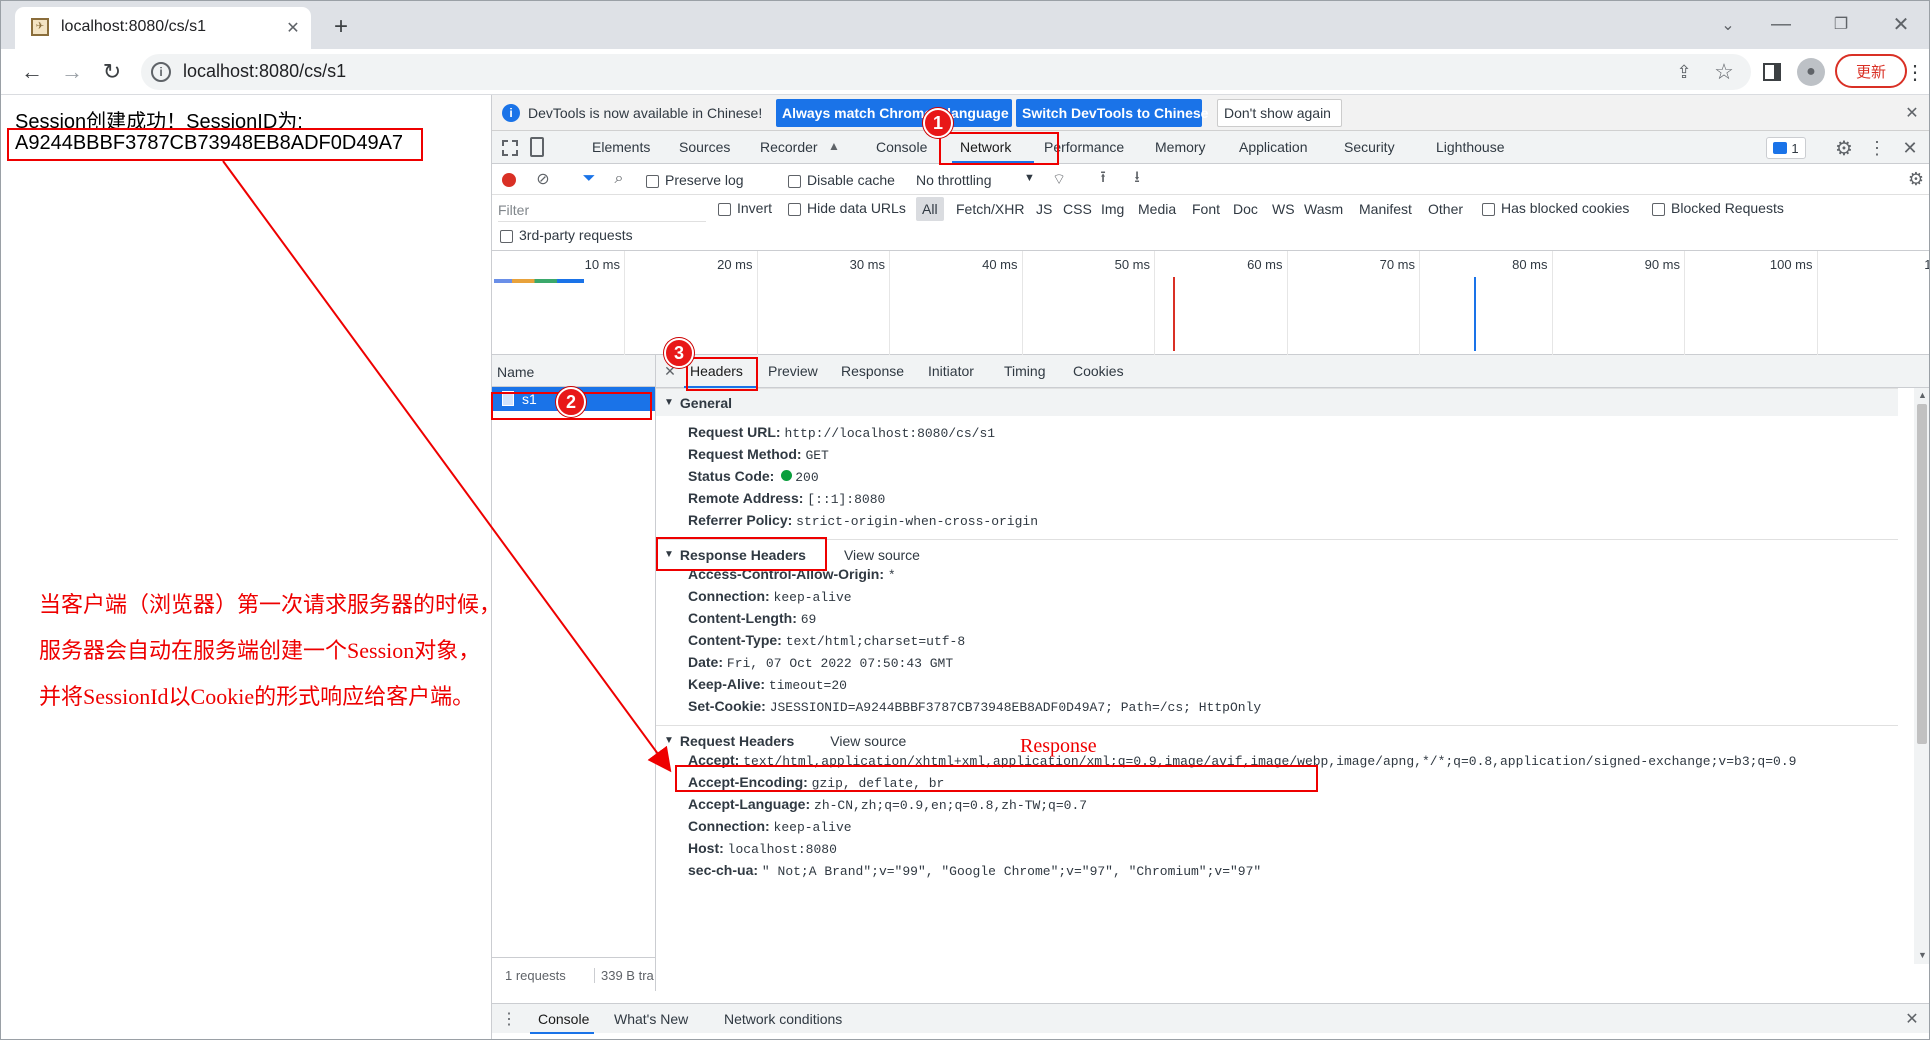 The image size is (1930, 1040). What do you see at coordinates (447, 466) in the screenshot?
I see `annotation-arrow` at bounding box center [447, 466].